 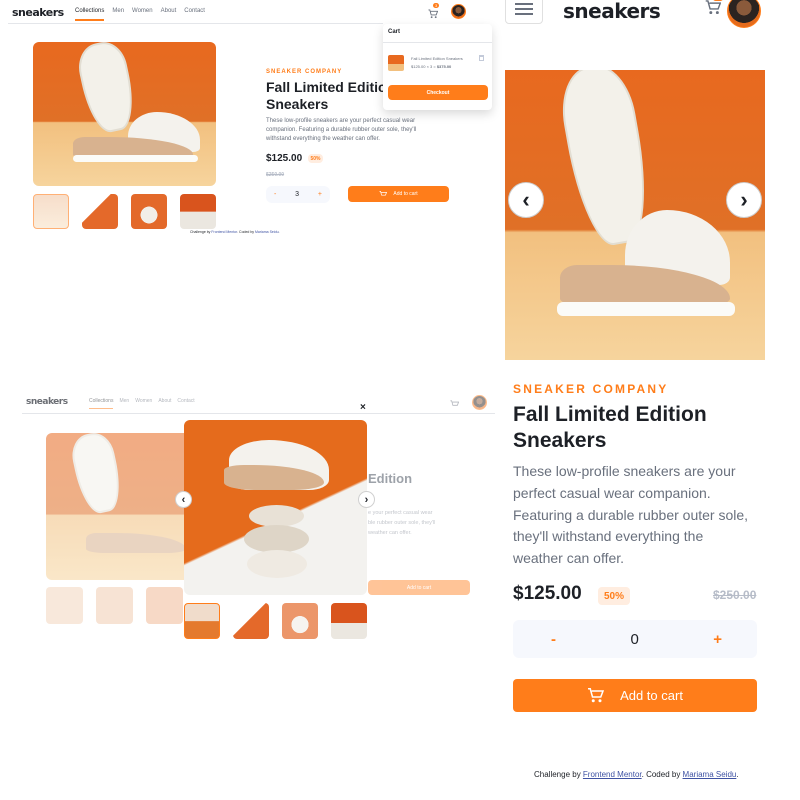 I want to click on checkout-button: Checkout, so click(x=438, y=92).